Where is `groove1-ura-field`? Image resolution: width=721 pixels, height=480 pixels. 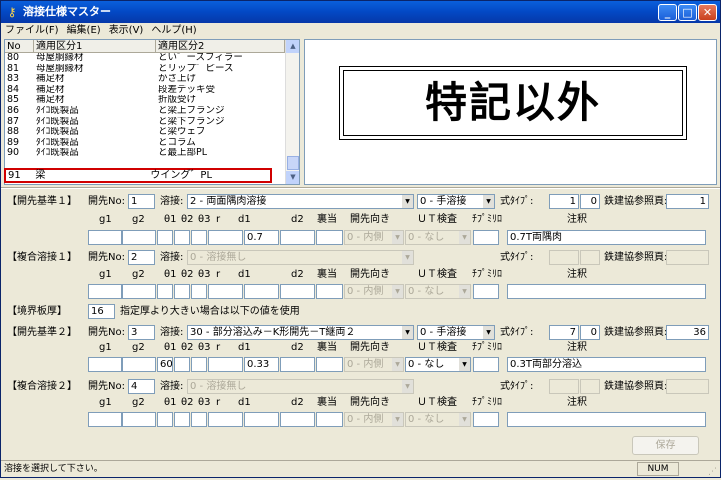 groove1-ura-field is located at coordinates (329, 237).